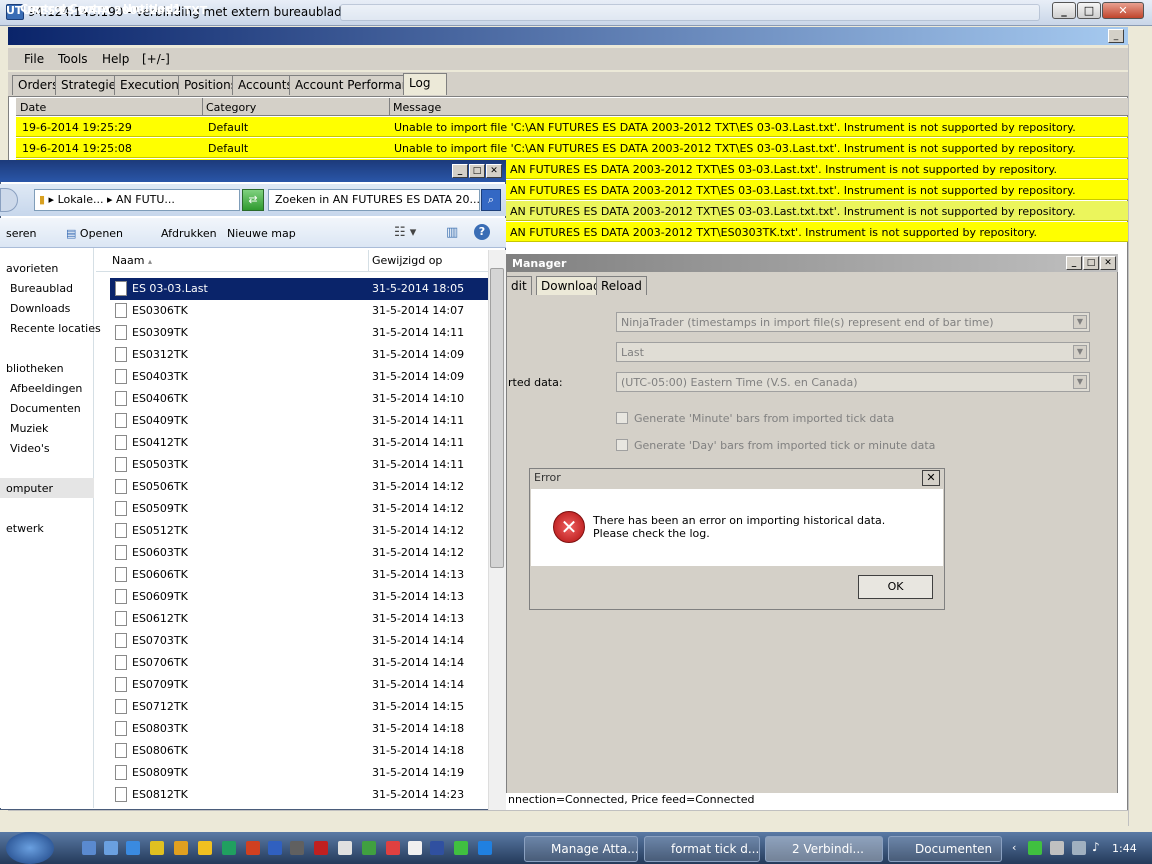  What do you see at coordinates (35, 368) in the screenshot?
I see `nav-libraries: bliotheken` at bounding box center [35, 368].